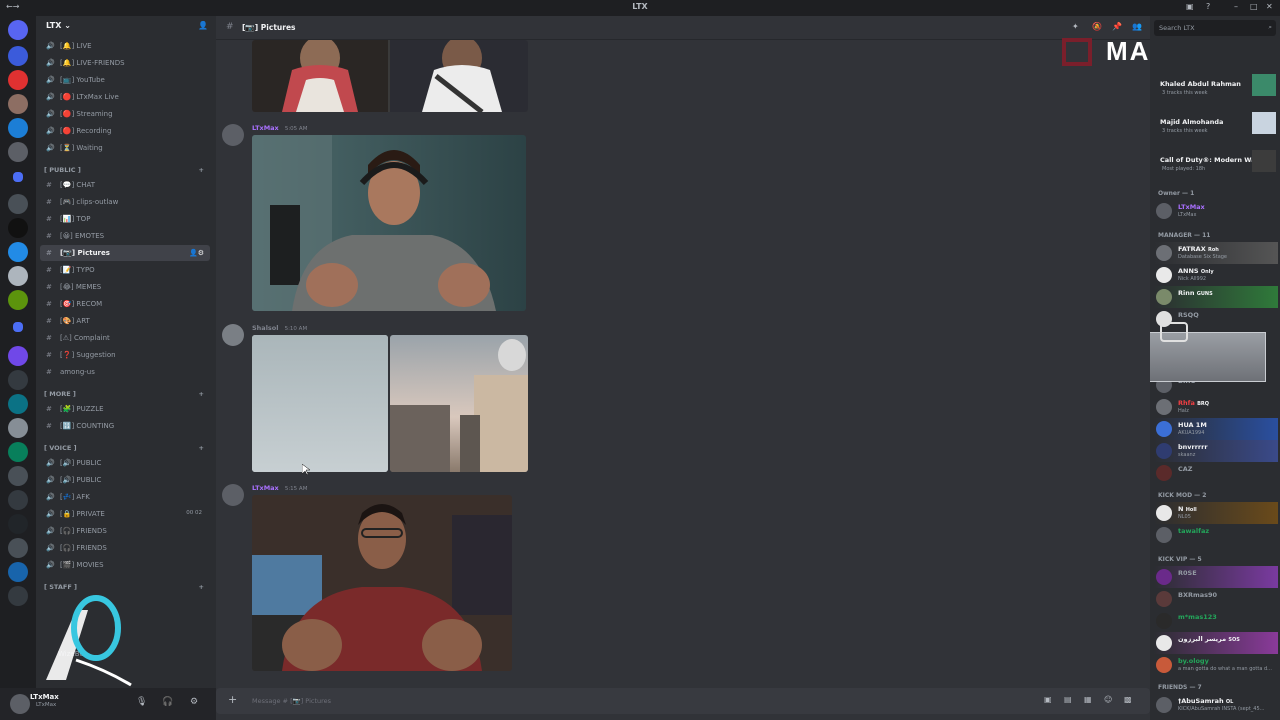  Describe the element at coordinates (1108, 699) in the screenshot. I see `emoji-icon: ☺` at that location.